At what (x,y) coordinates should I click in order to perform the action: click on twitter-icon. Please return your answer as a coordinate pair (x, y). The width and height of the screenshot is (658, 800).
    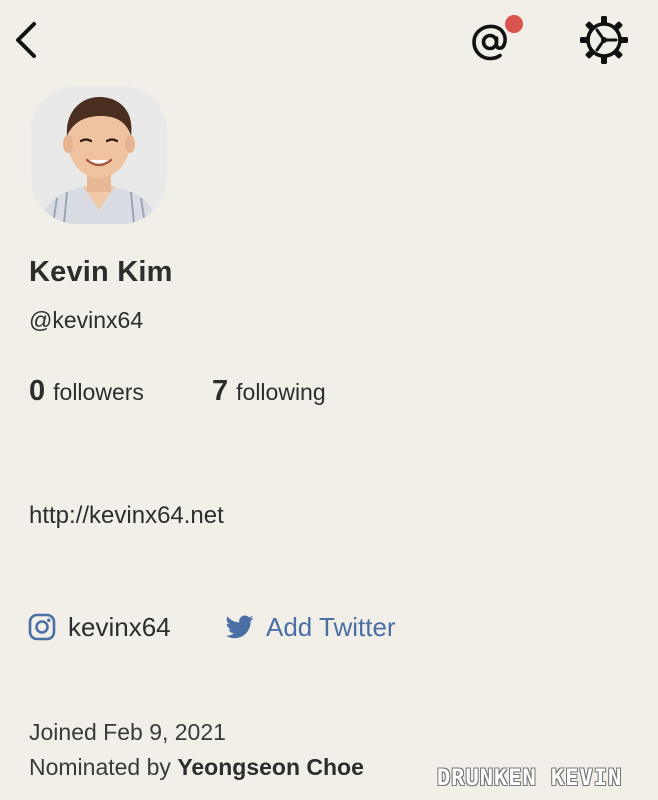
    Looking at the image, I should click on (240, 627).